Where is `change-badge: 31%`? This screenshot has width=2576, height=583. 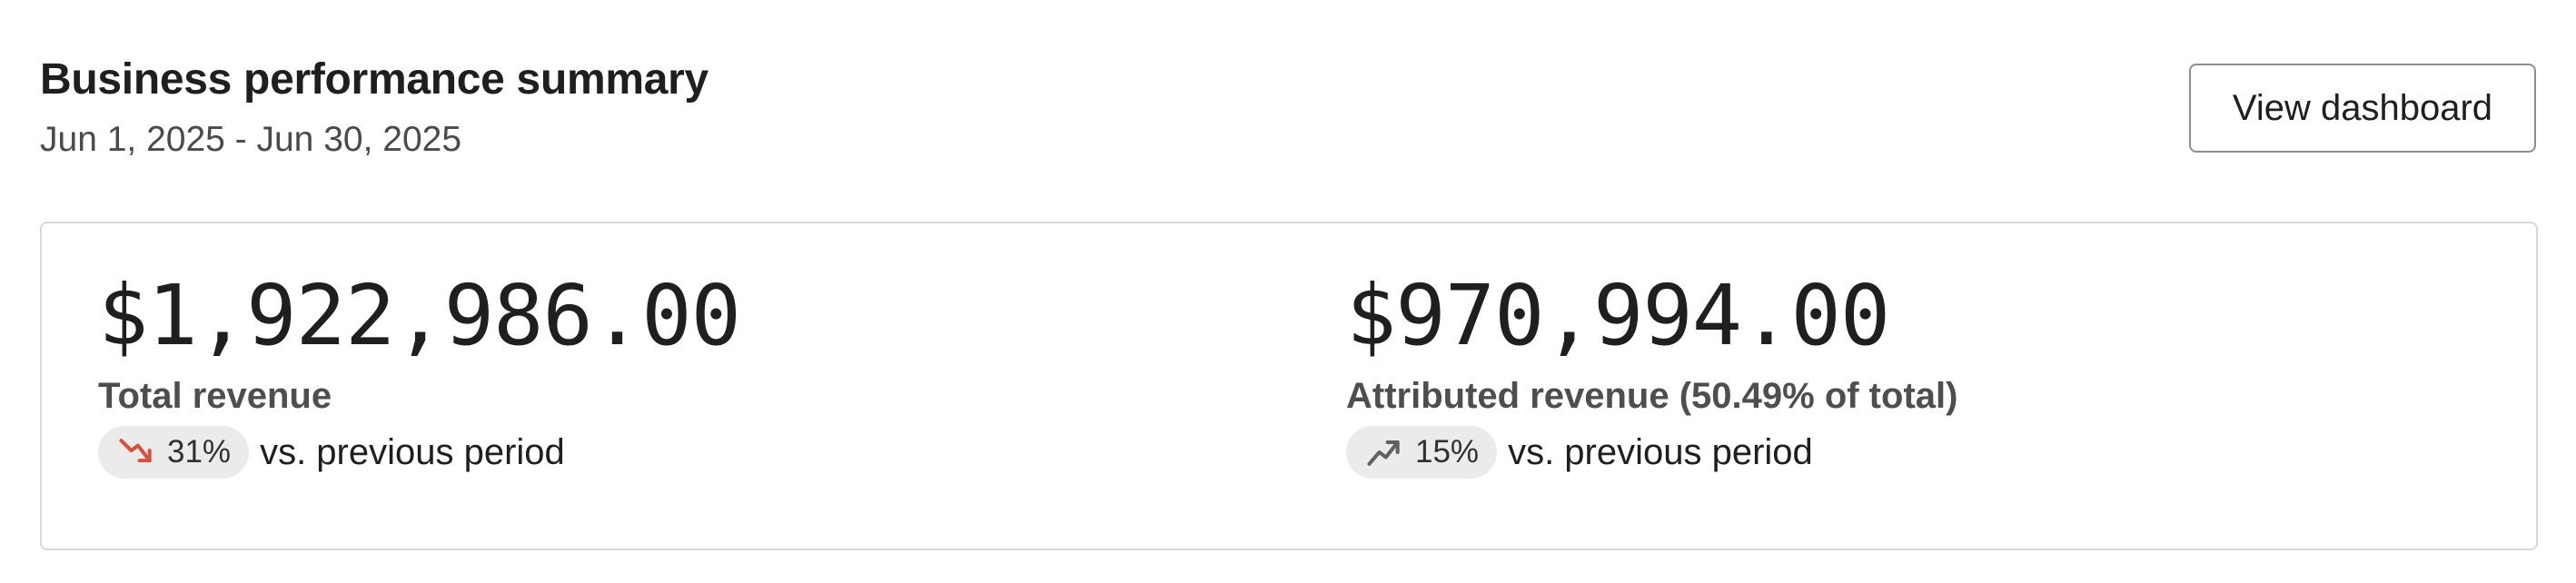 change-badge: 31% is located at coordinates (174, 453).